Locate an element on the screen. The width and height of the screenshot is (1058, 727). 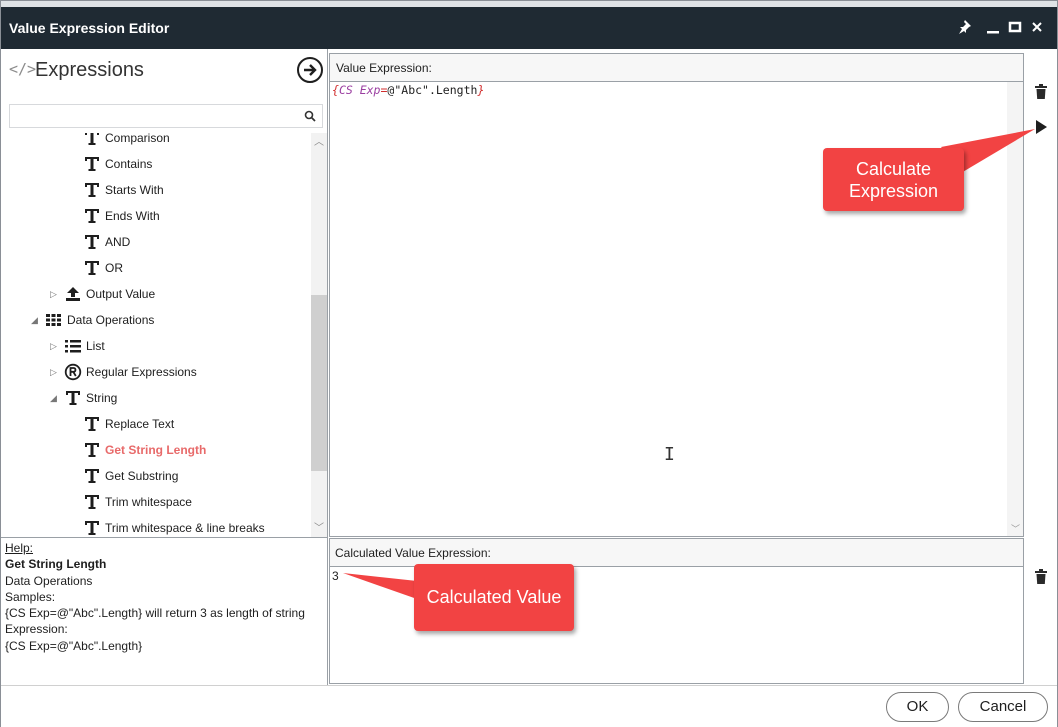
clear-expression-button is located at coordinates (1041, 93).